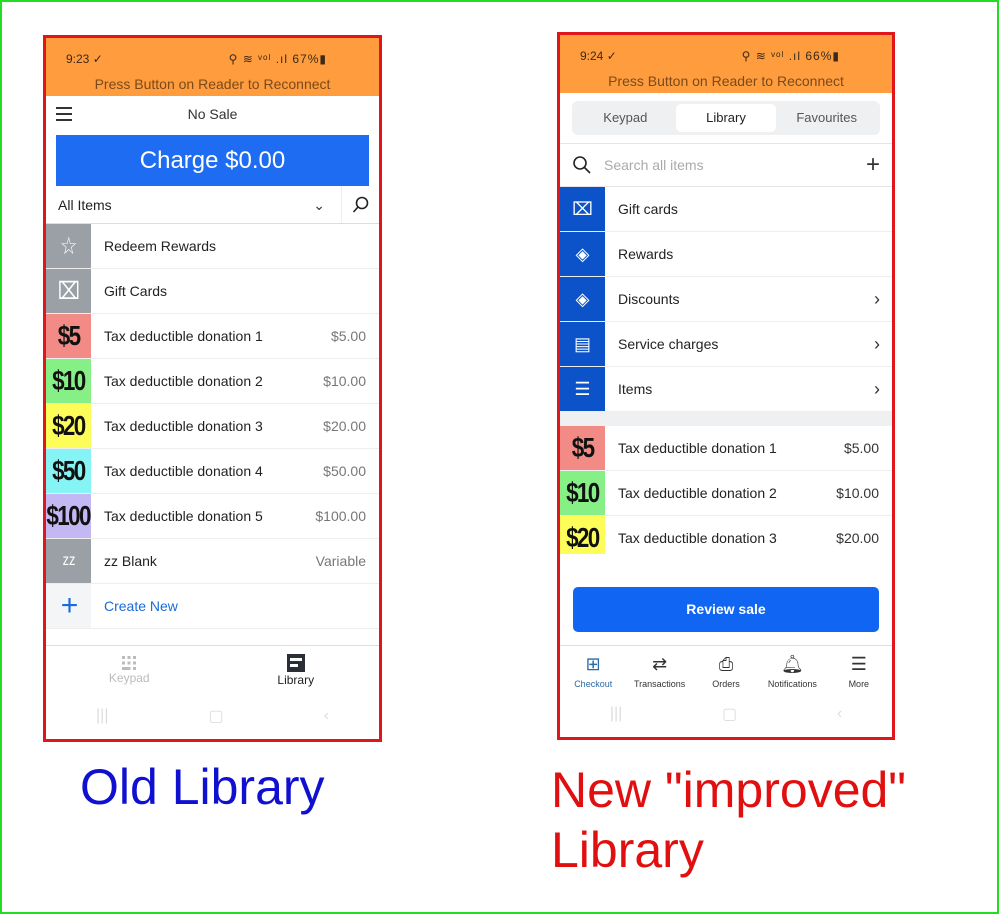 Image resolution: width=999 pixels, height=914 pixels. I want to click on category-discounts: ◈ Discounts ›, so click(726, 299).